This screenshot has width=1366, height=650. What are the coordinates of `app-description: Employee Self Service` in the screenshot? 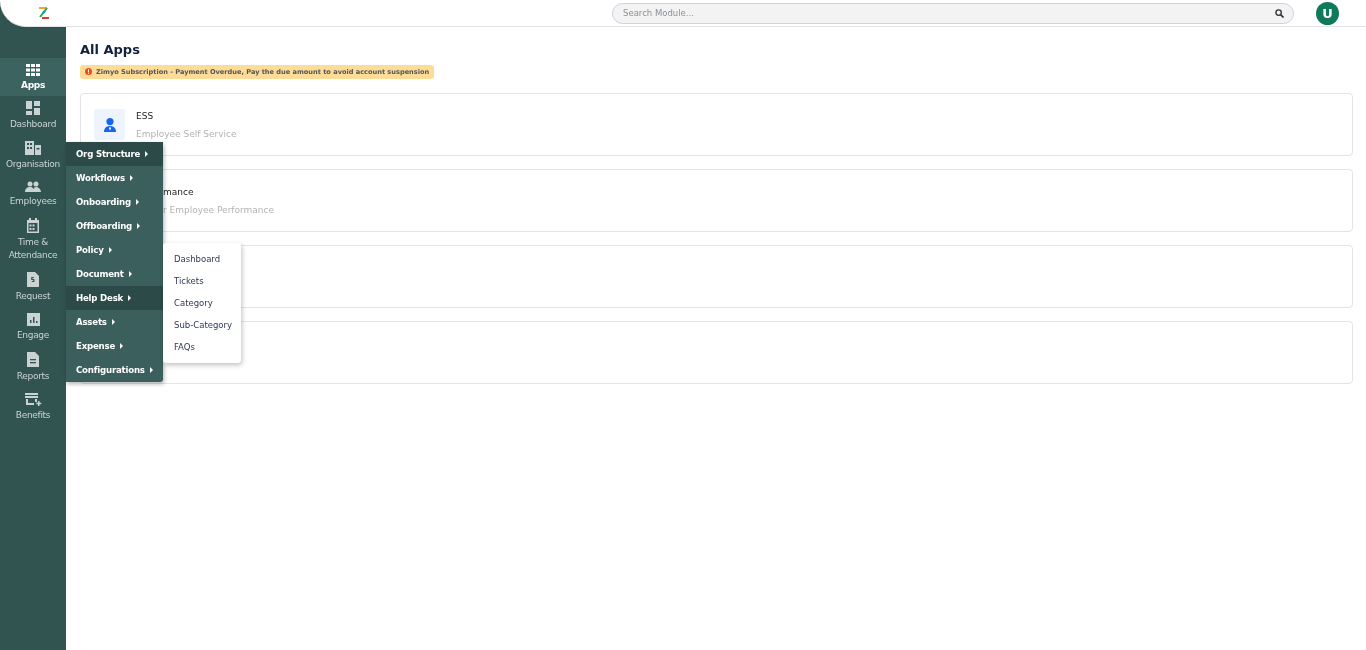 It's located at (186, 133).